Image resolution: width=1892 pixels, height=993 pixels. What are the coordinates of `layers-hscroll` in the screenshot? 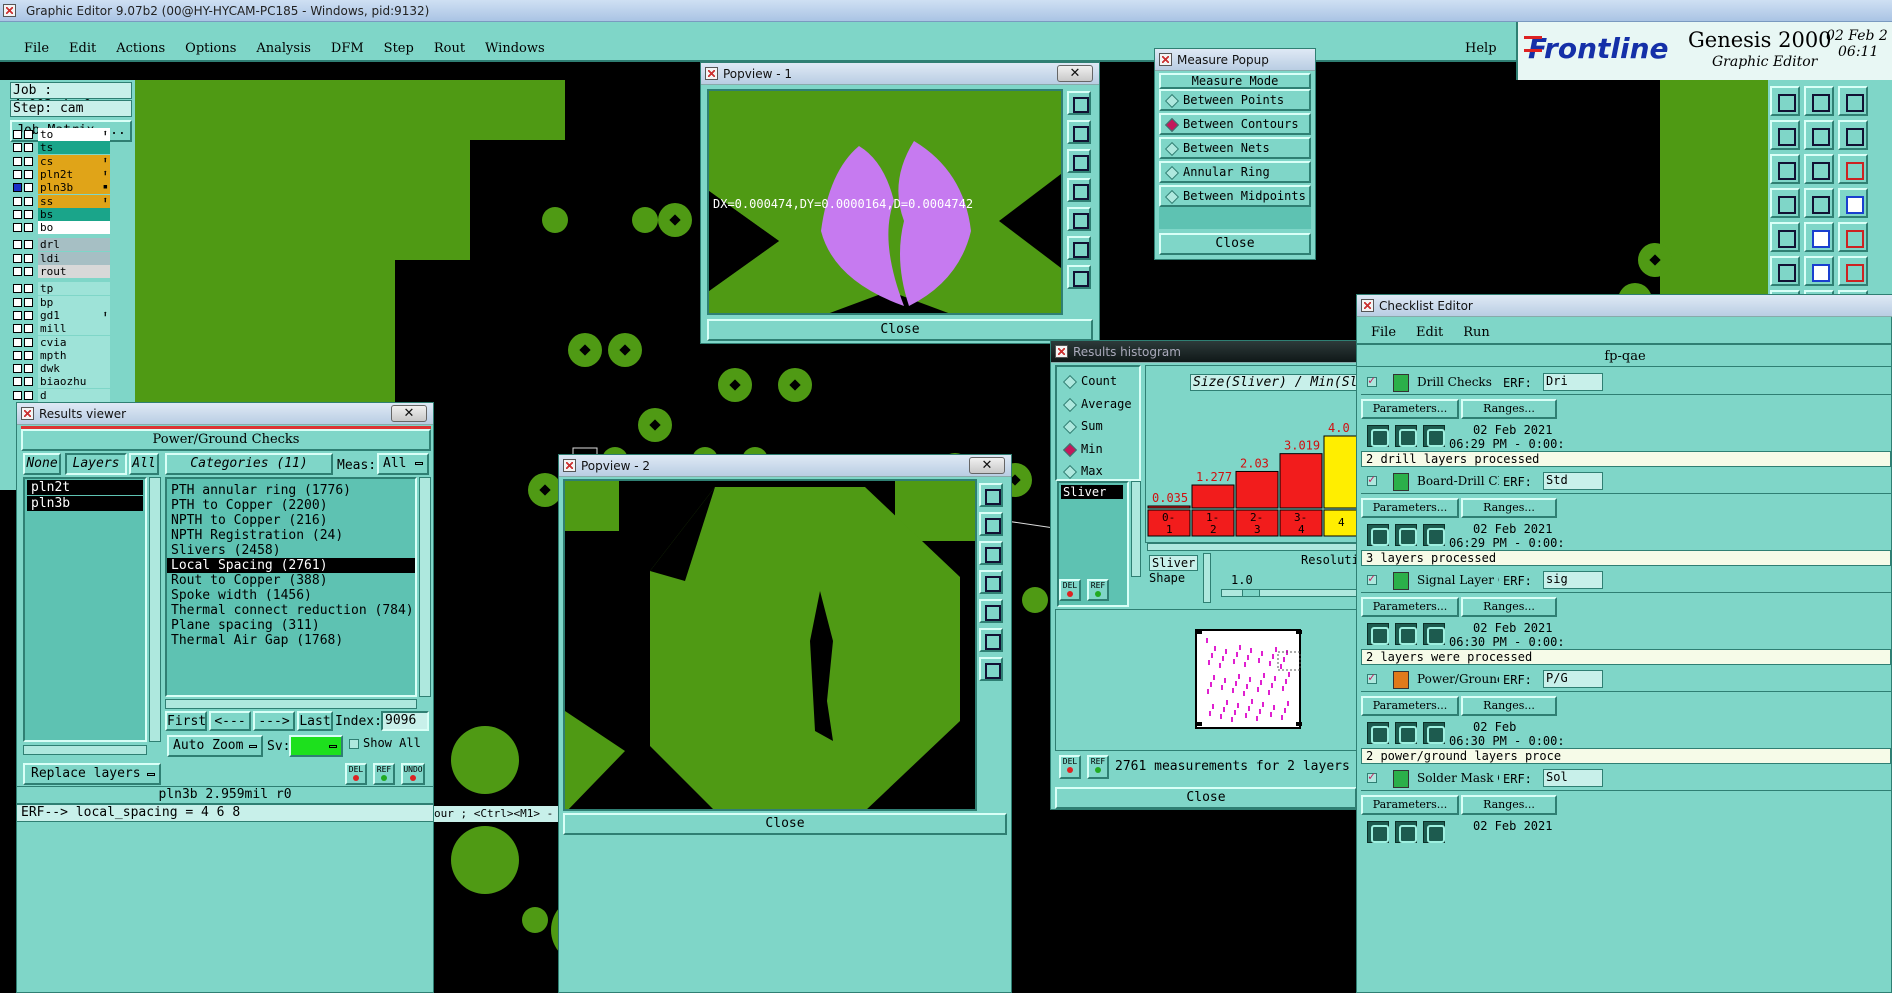 It's located at (85, 750).